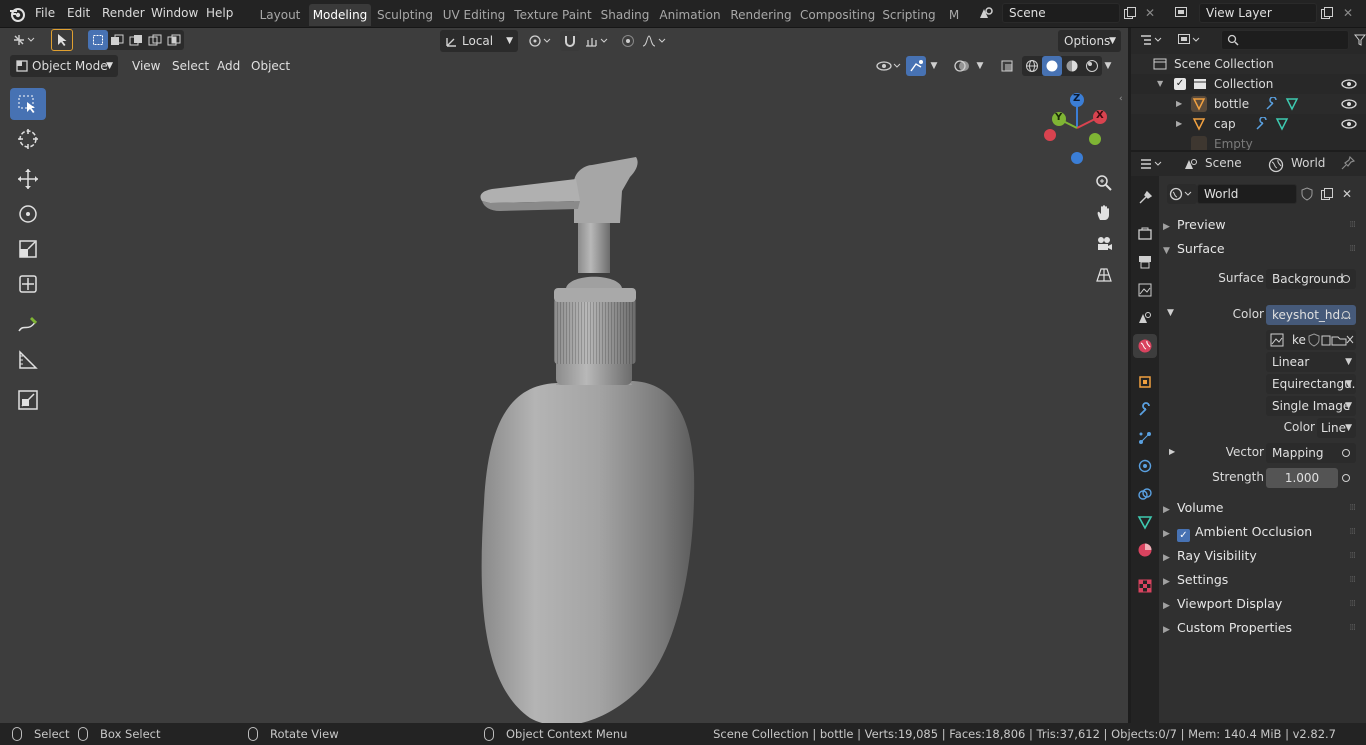 Image resolution: width=1366 pixels, height=745 pixels. What do you see at coordinates (174, 40) in the screenshot?
I see `select-intersect-icon` at bounding box center [174, 40].